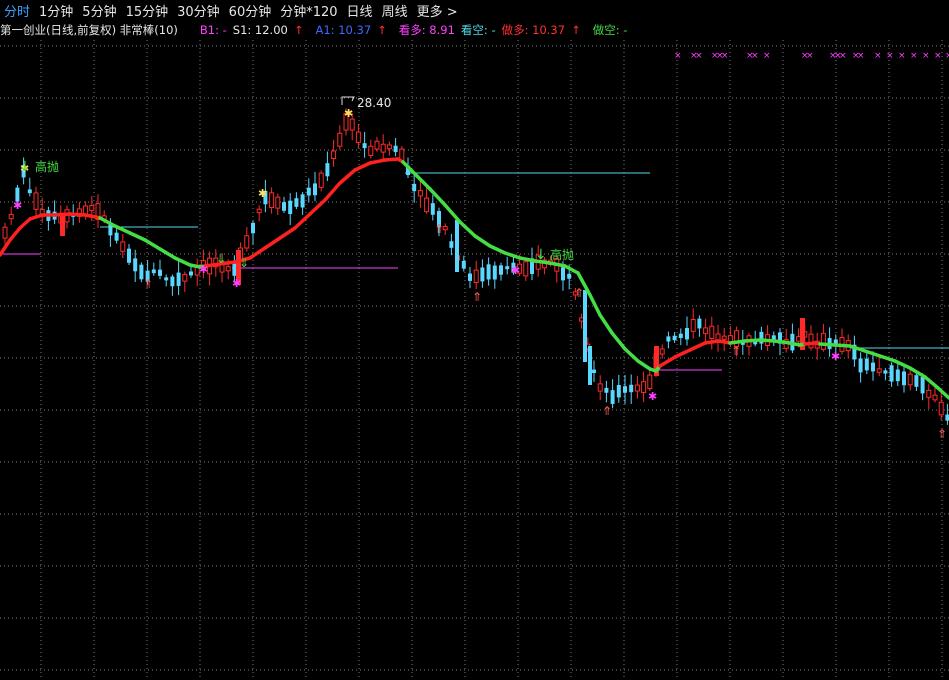 The height and width of the screenshot is (680, 949). Describe the element at coordinates (426, 30) in the screenshot. I see `kanduo-value: 看多: 8.91` at that location.